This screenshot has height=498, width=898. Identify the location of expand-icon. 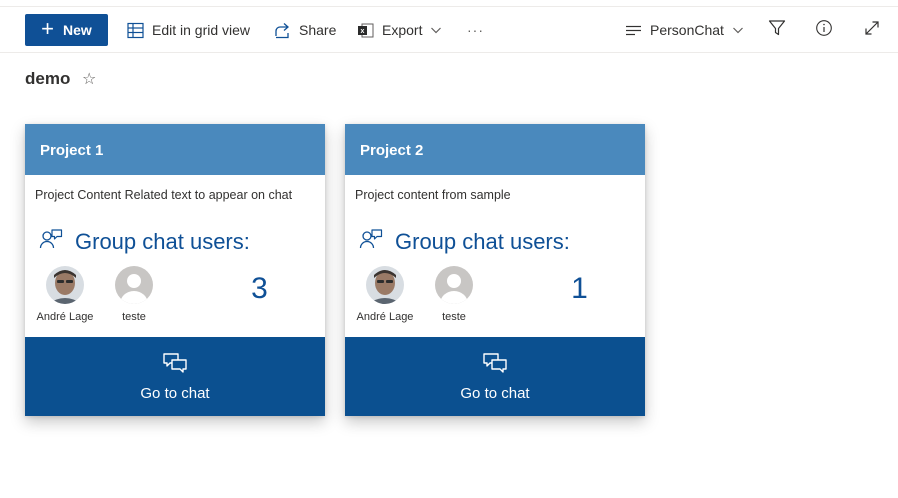
(872, 30).